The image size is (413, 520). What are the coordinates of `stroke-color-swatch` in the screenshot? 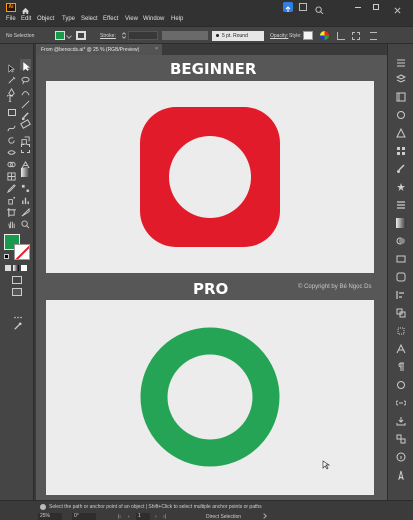 It's located at (81, 35).